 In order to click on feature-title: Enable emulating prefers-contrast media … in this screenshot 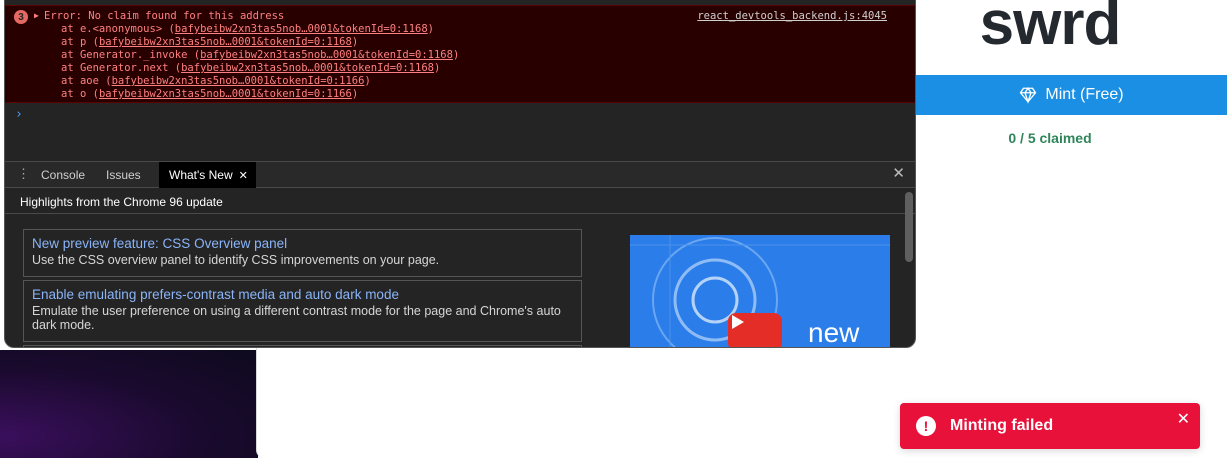, I will do `click(215, 294)`.